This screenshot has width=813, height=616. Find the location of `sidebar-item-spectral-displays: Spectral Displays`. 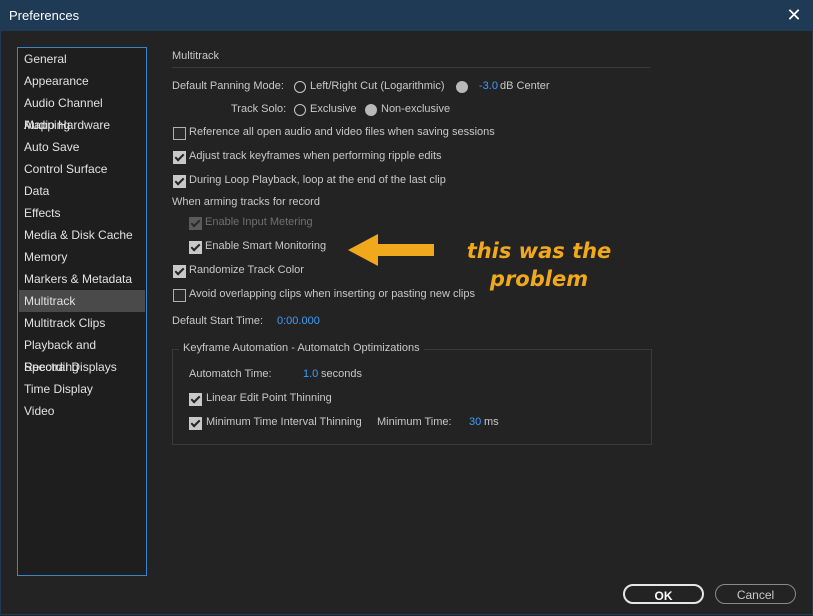

sidebar-item-spectral-displays: Spectral Displays is located at coordinates (82, 367).